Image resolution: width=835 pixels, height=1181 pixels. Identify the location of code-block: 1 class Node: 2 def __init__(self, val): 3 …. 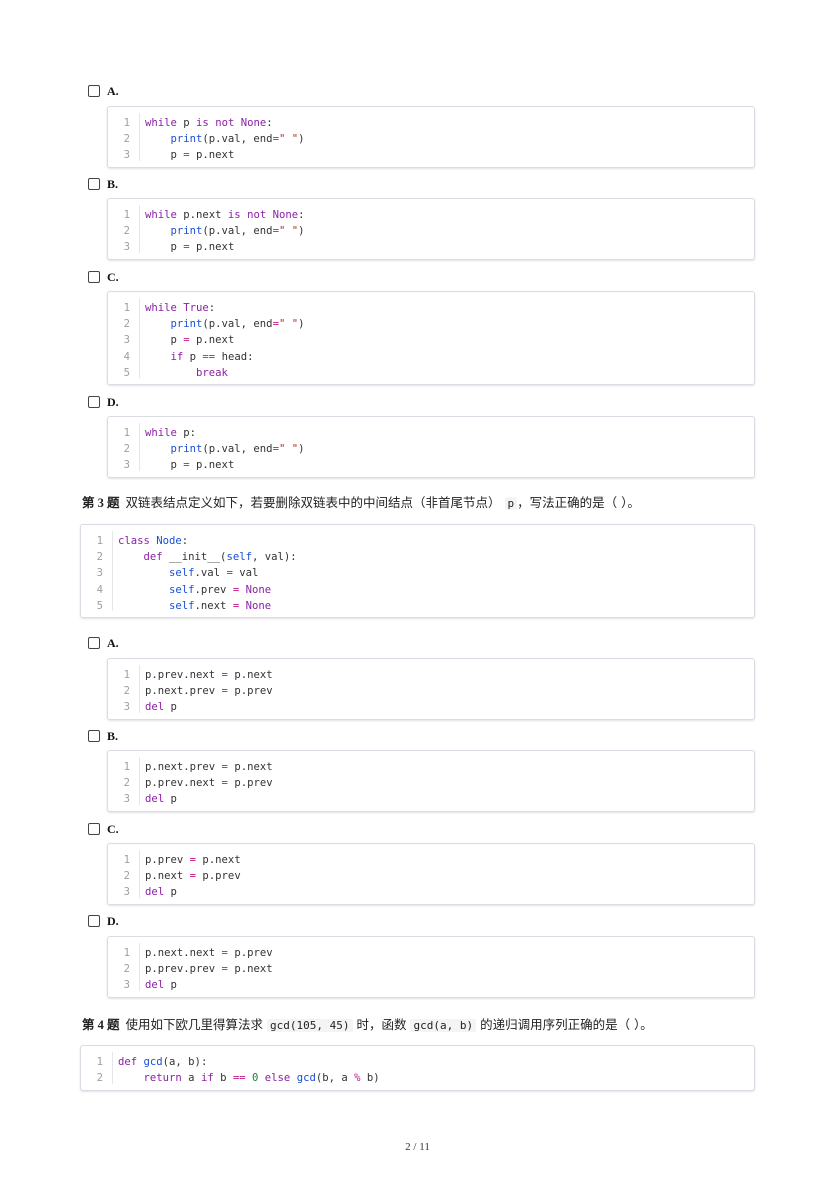
(417, 571).